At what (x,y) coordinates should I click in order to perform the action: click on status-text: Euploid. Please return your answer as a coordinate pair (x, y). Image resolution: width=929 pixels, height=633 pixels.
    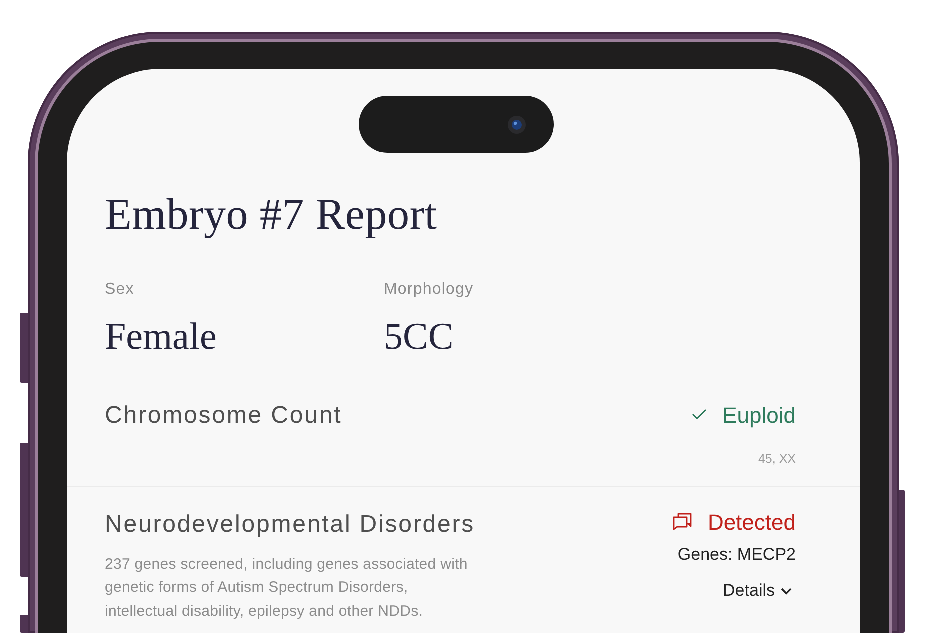
    Looking at the image, I should click on (759, 416).